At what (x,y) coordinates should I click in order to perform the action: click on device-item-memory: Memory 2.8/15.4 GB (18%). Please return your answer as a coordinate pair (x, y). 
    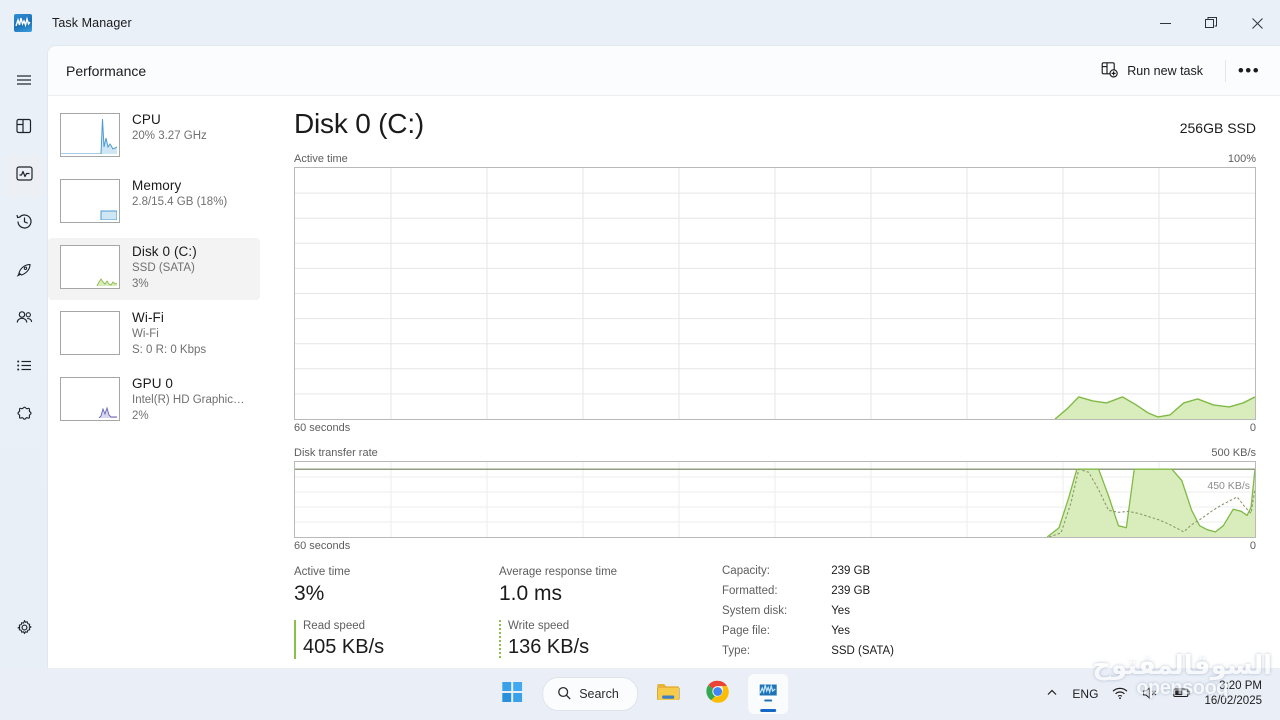
    Looking at the image, I should click on (154, 203).